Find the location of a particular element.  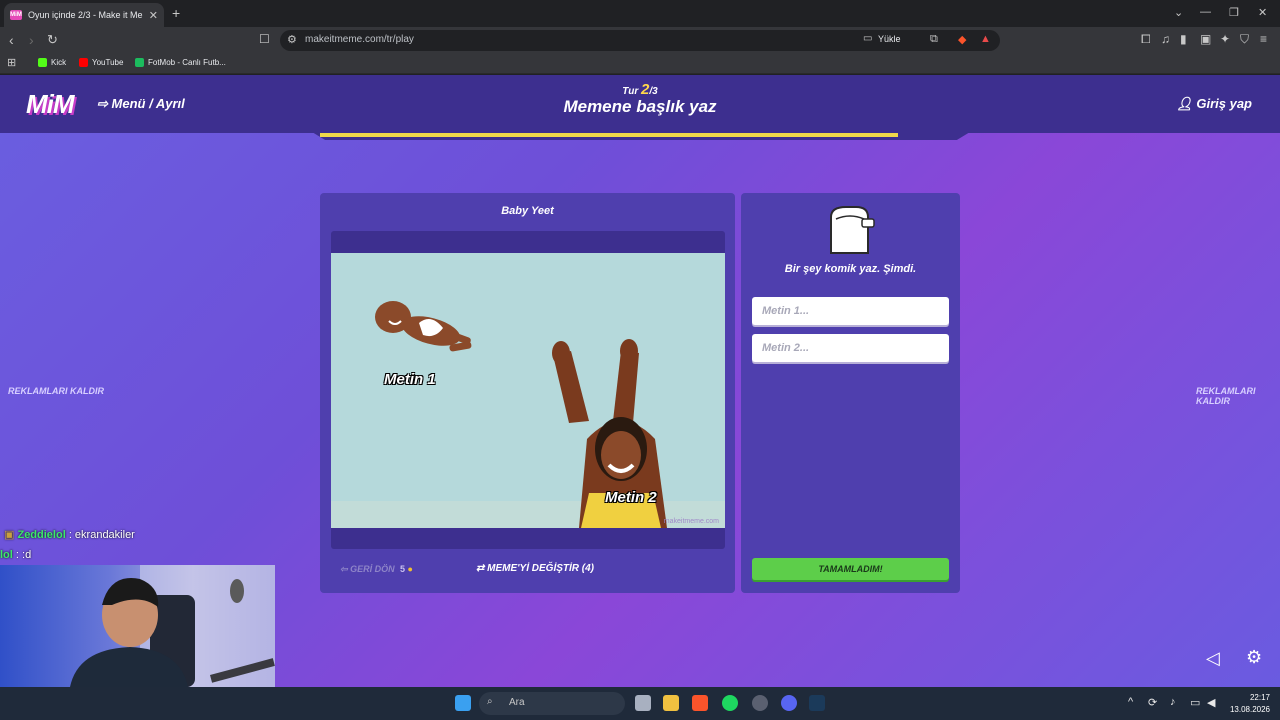

remove-ads-left: REKLAMLARI KALDIR is located at coordinates (56, 391).